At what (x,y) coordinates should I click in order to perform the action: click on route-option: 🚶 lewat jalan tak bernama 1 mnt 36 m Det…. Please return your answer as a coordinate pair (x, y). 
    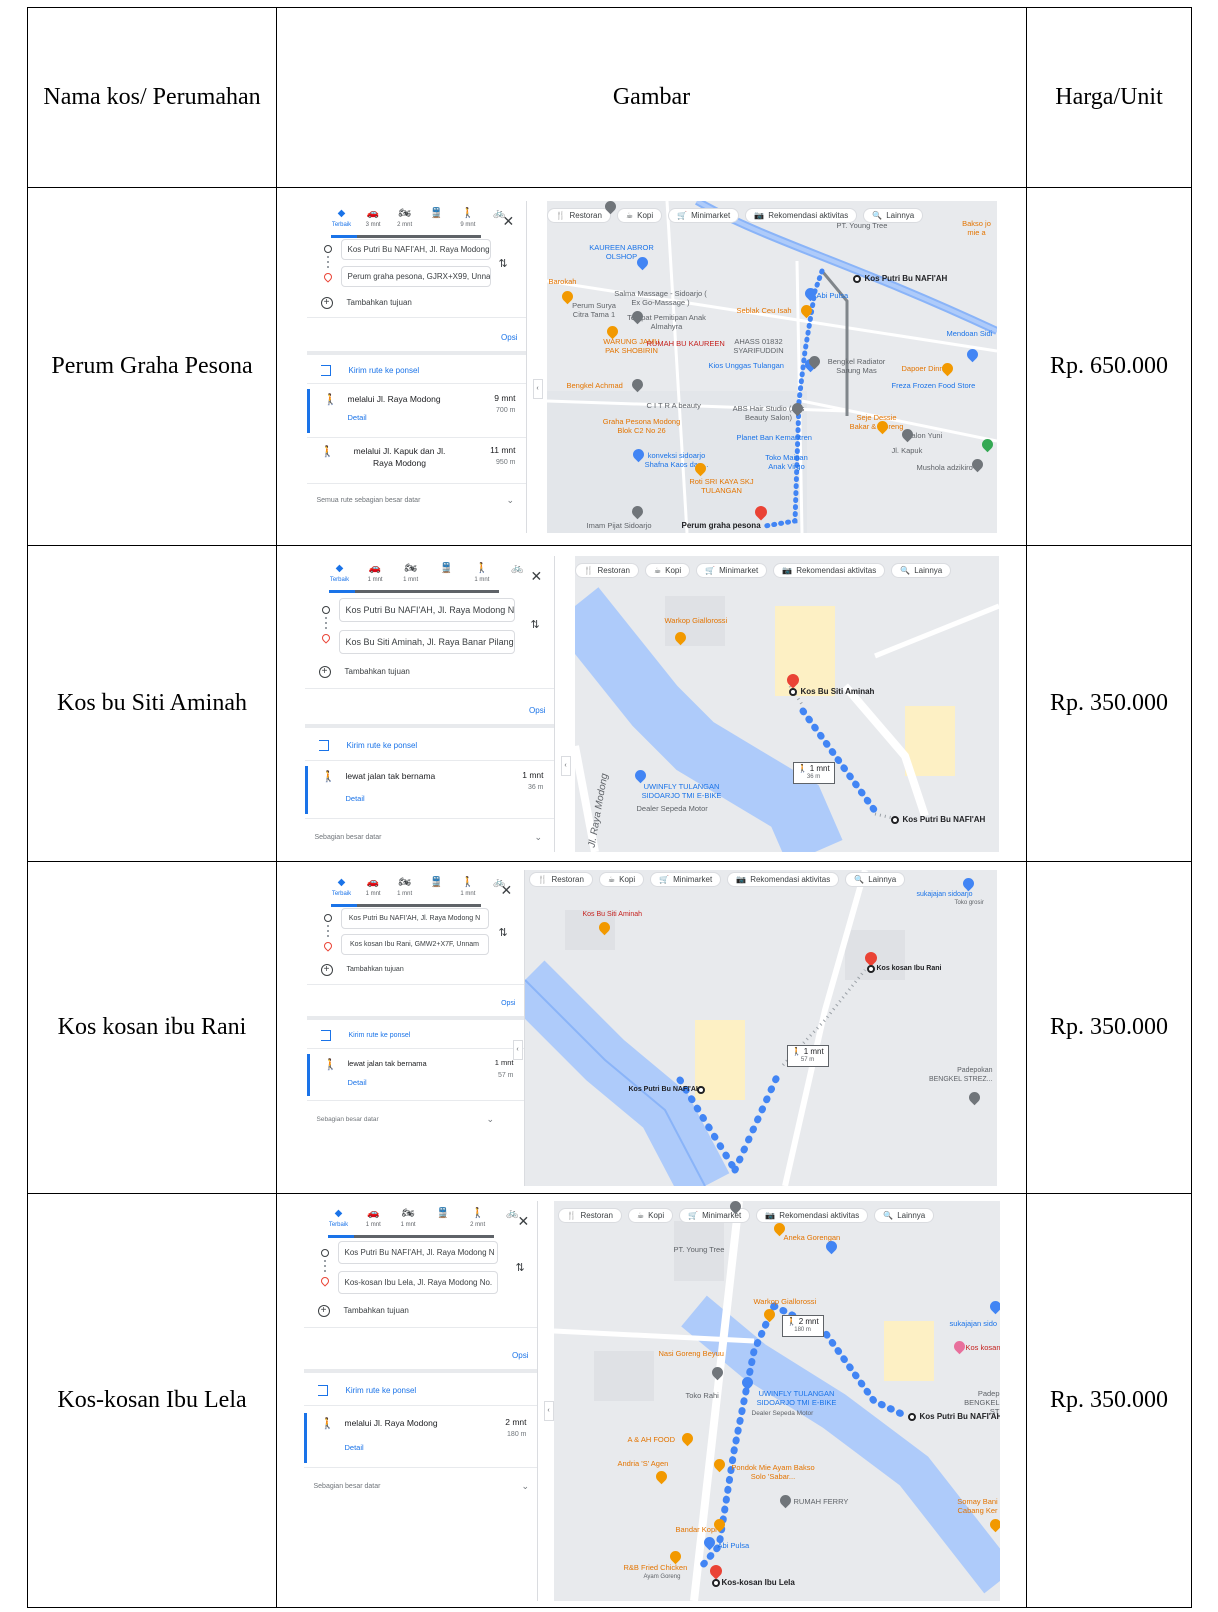
    Looking at the image, I should click on (429, 789).